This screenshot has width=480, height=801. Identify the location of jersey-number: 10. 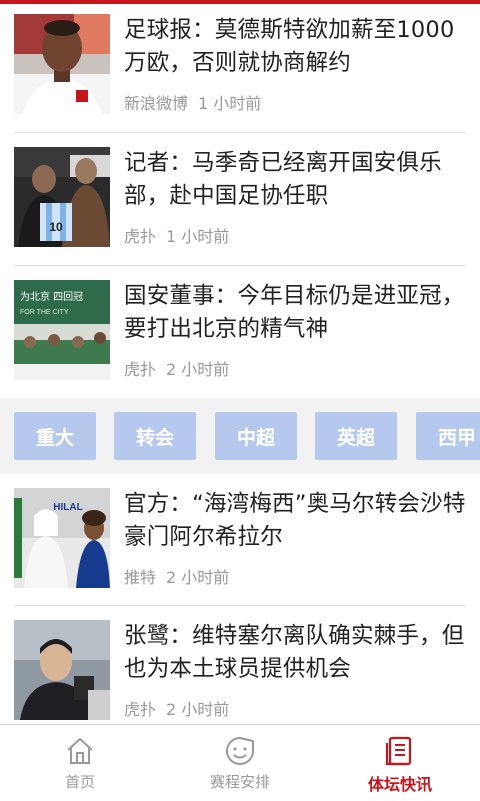
(56, 227).